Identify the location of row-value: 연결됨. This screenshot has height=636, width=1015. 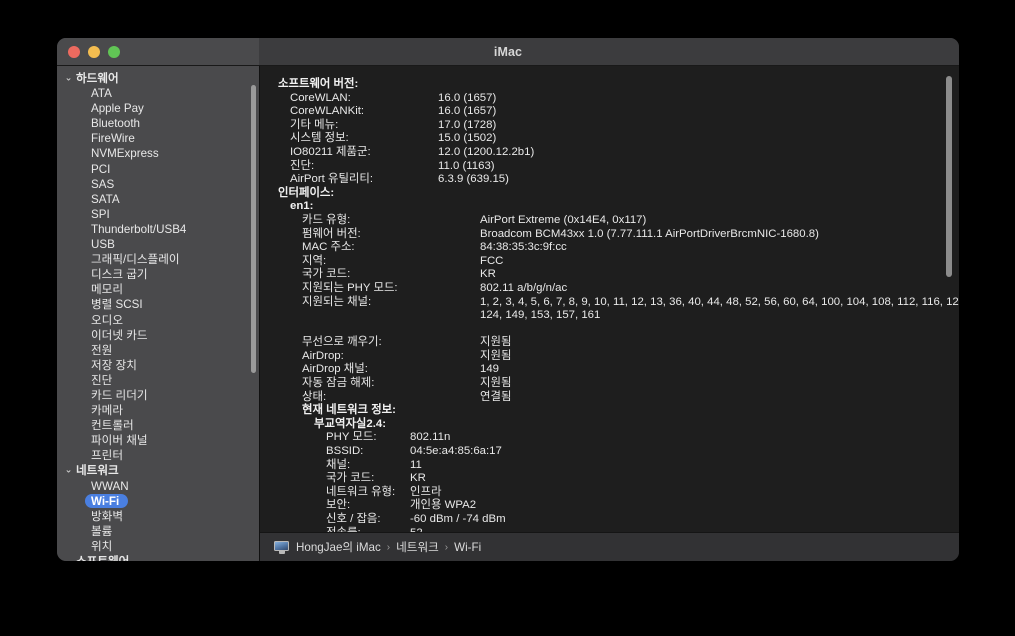
(496, 396).